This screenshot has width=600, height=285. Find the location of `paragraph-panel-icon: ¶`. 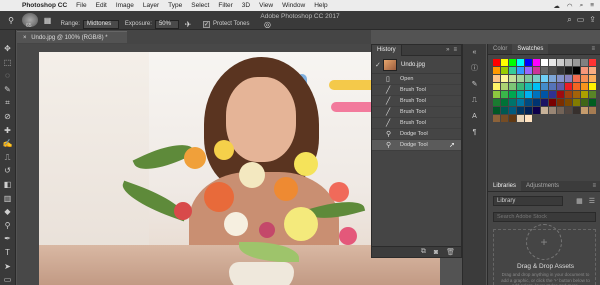

paragraph-panel-icon: ¶ is located at coordinates (475, 133).